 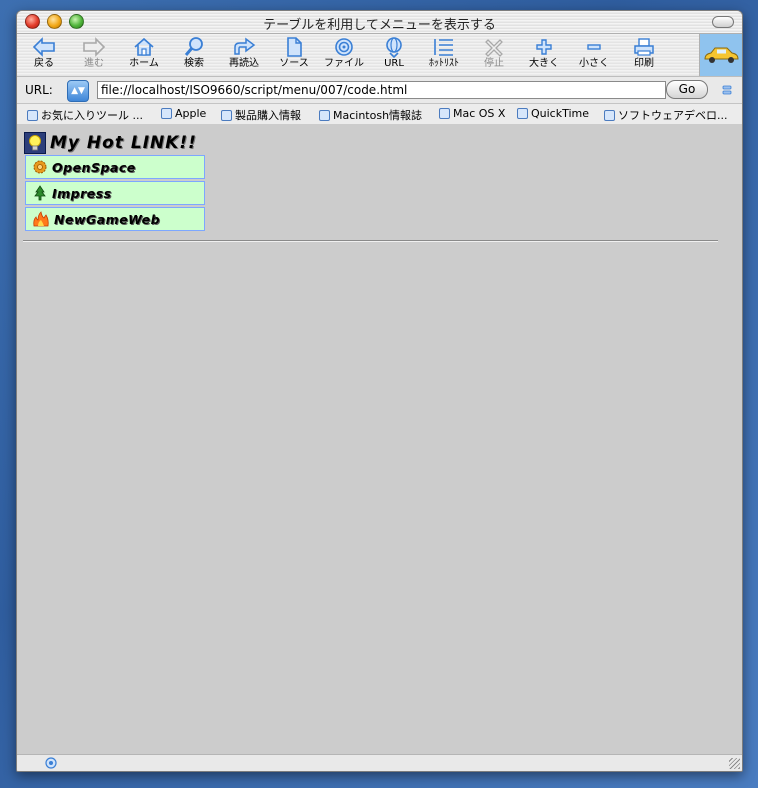 I want to click on file-target-icon, so click(x=344, y=47).